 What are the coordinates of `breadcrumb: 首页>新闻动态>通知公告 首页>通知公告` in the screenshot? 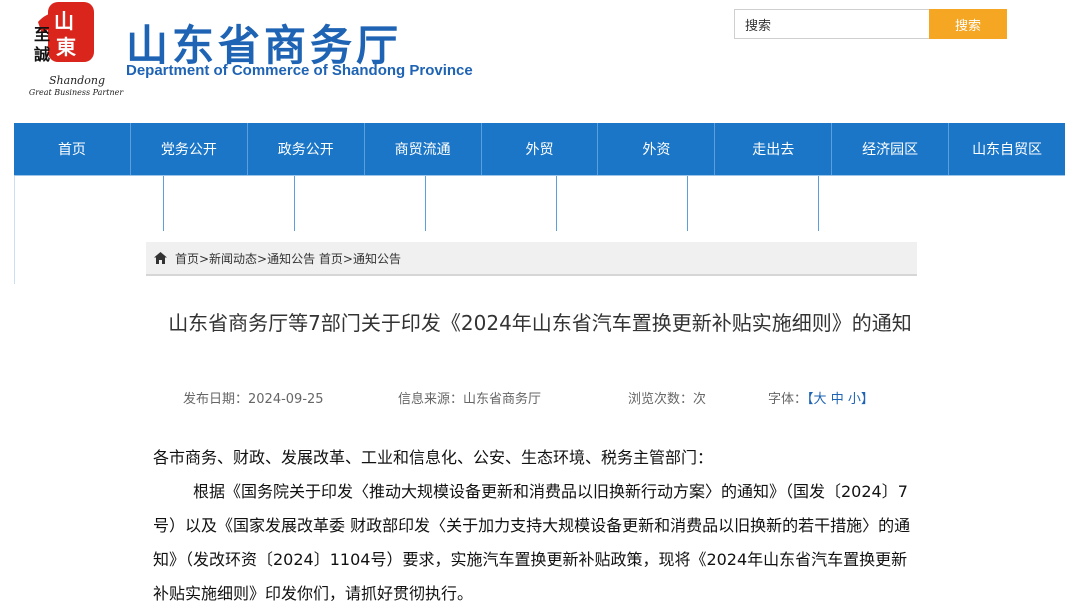 It's located at (531, 259).